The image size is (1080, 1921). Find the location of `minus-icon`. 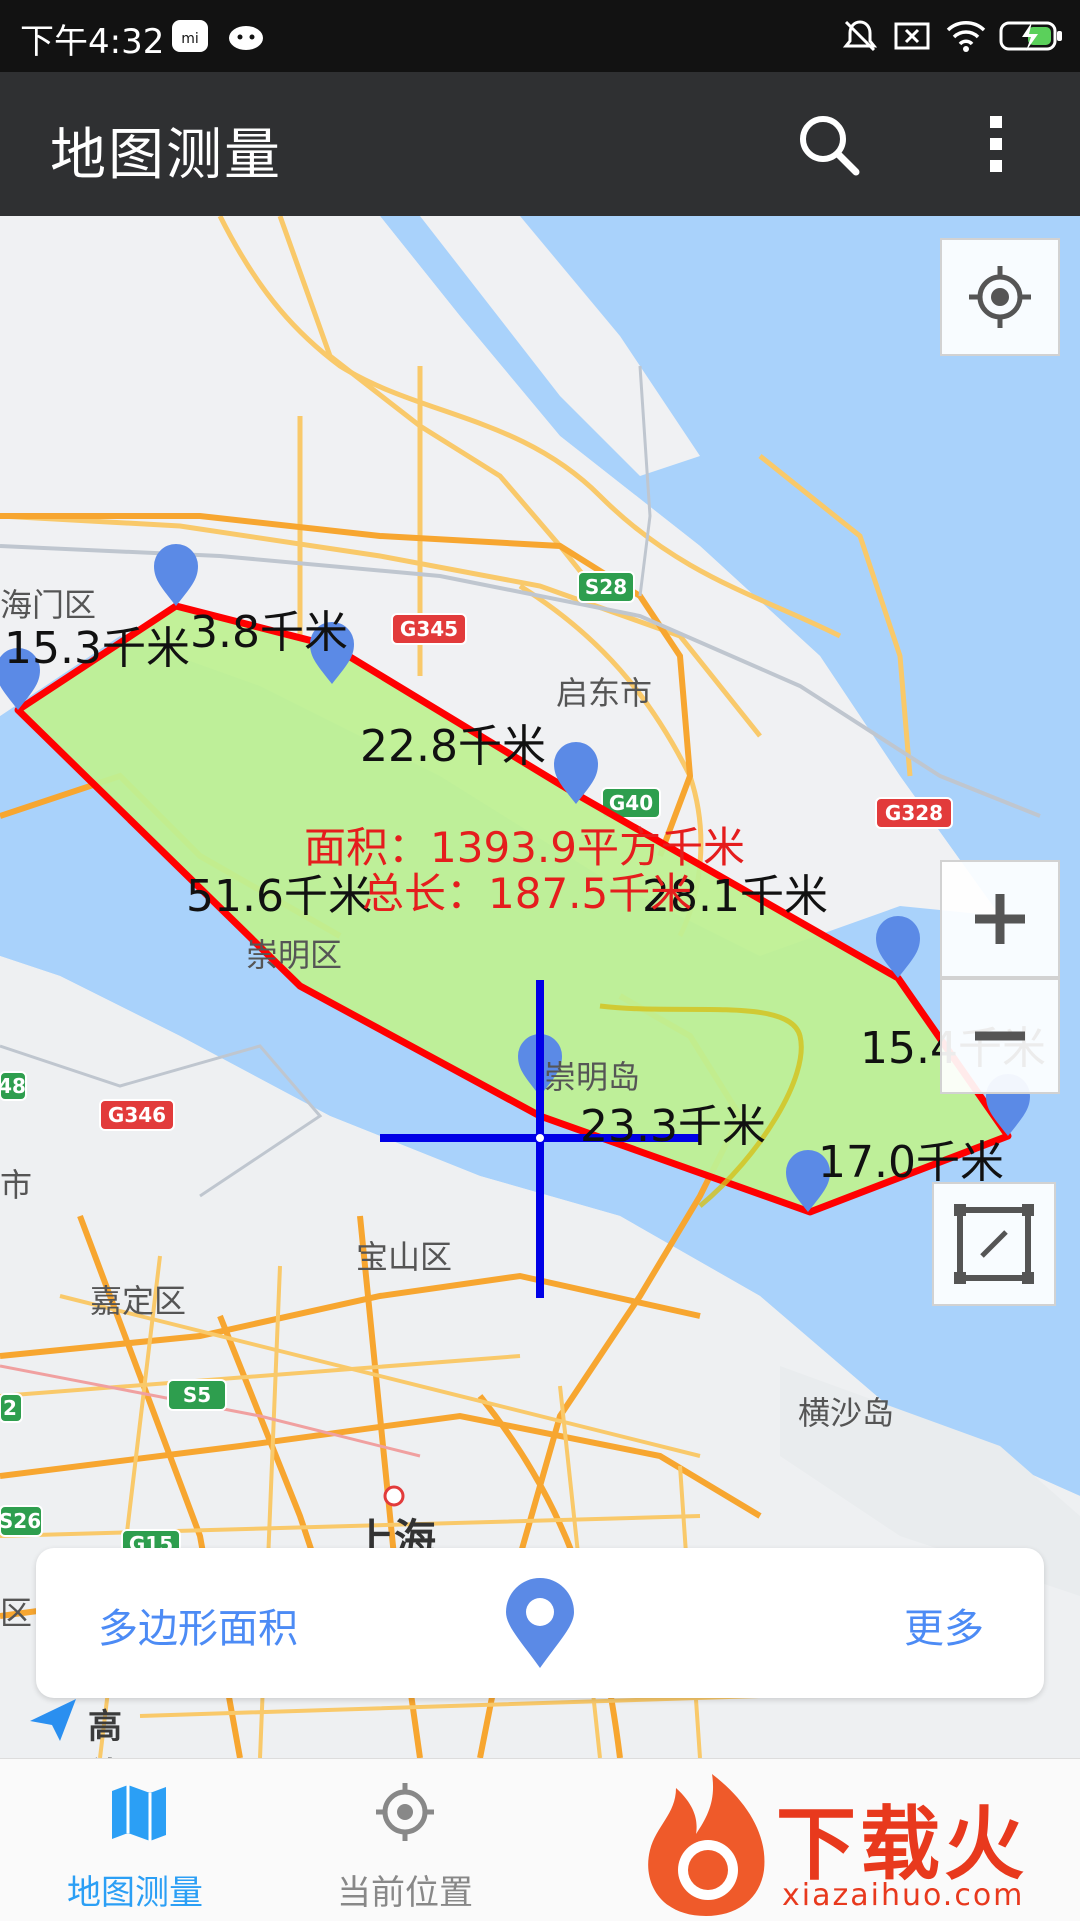

minus-icon is located at coordinates (1000, 1036).